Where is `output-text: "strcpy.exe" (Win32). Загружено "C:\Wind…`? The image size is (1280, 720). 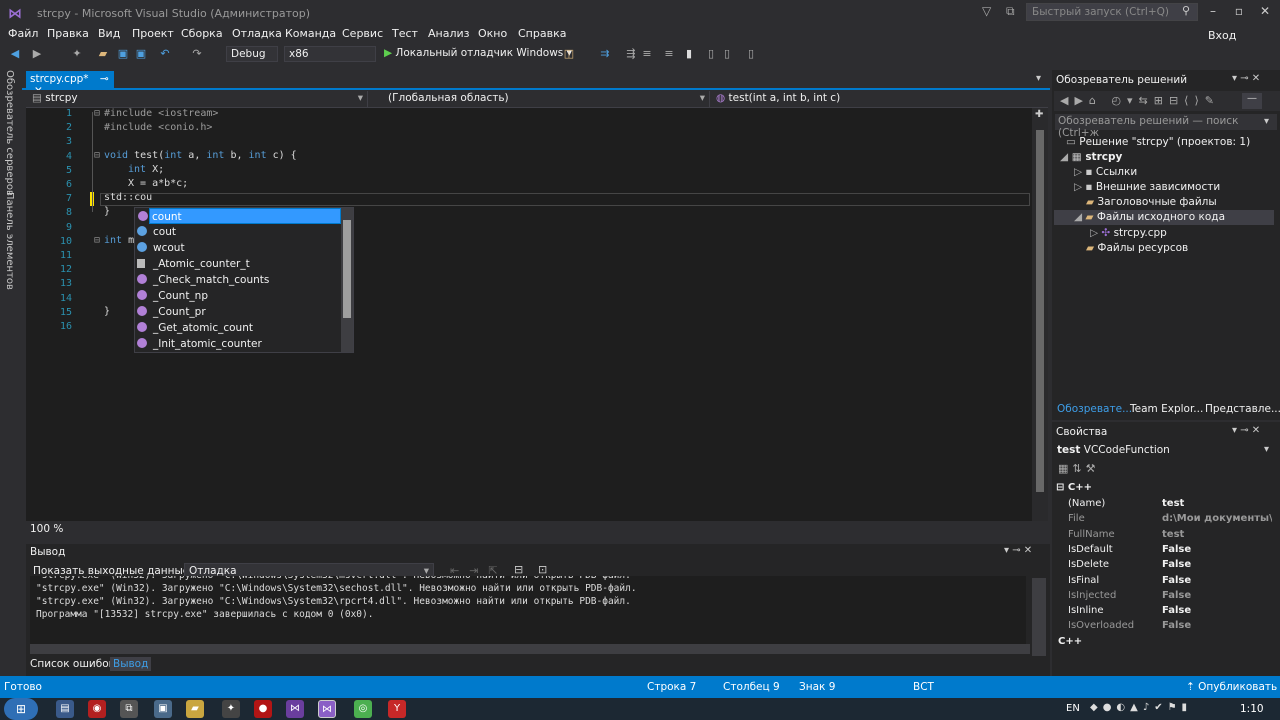
output-text: "strcpy.exe" (Win32). Загружено "C:\Wind… is located at coordinates (528, 610).